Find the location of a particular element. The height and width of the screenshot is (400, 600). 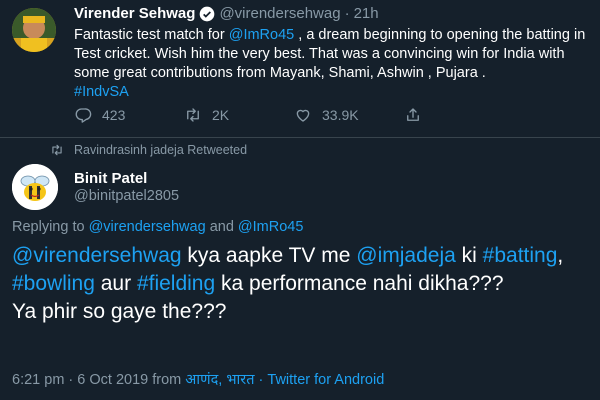

retweet-count: 2K is located at coordinates (221, 115).